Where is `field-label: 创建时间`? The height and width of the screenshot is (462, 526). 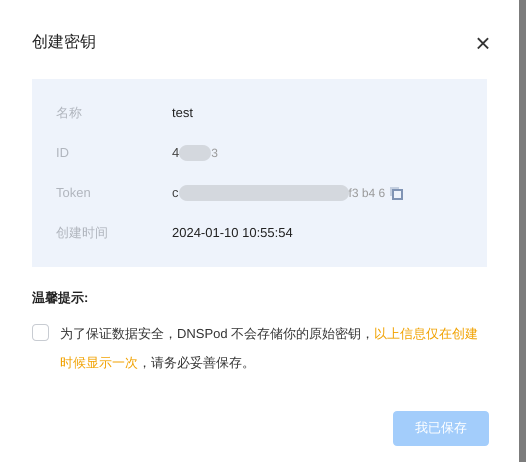 field-label: 创建时间 is located at coordinates (82, 233).